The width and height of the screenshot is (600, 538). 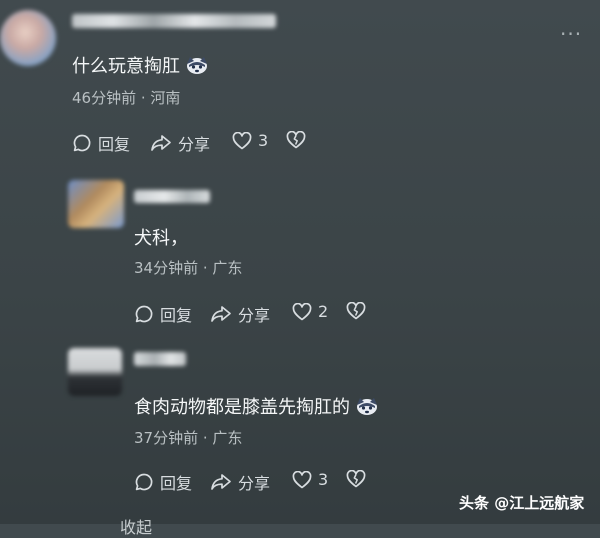 I want to click on comment-text-content: 犬科，, so click(x=161, y=238).